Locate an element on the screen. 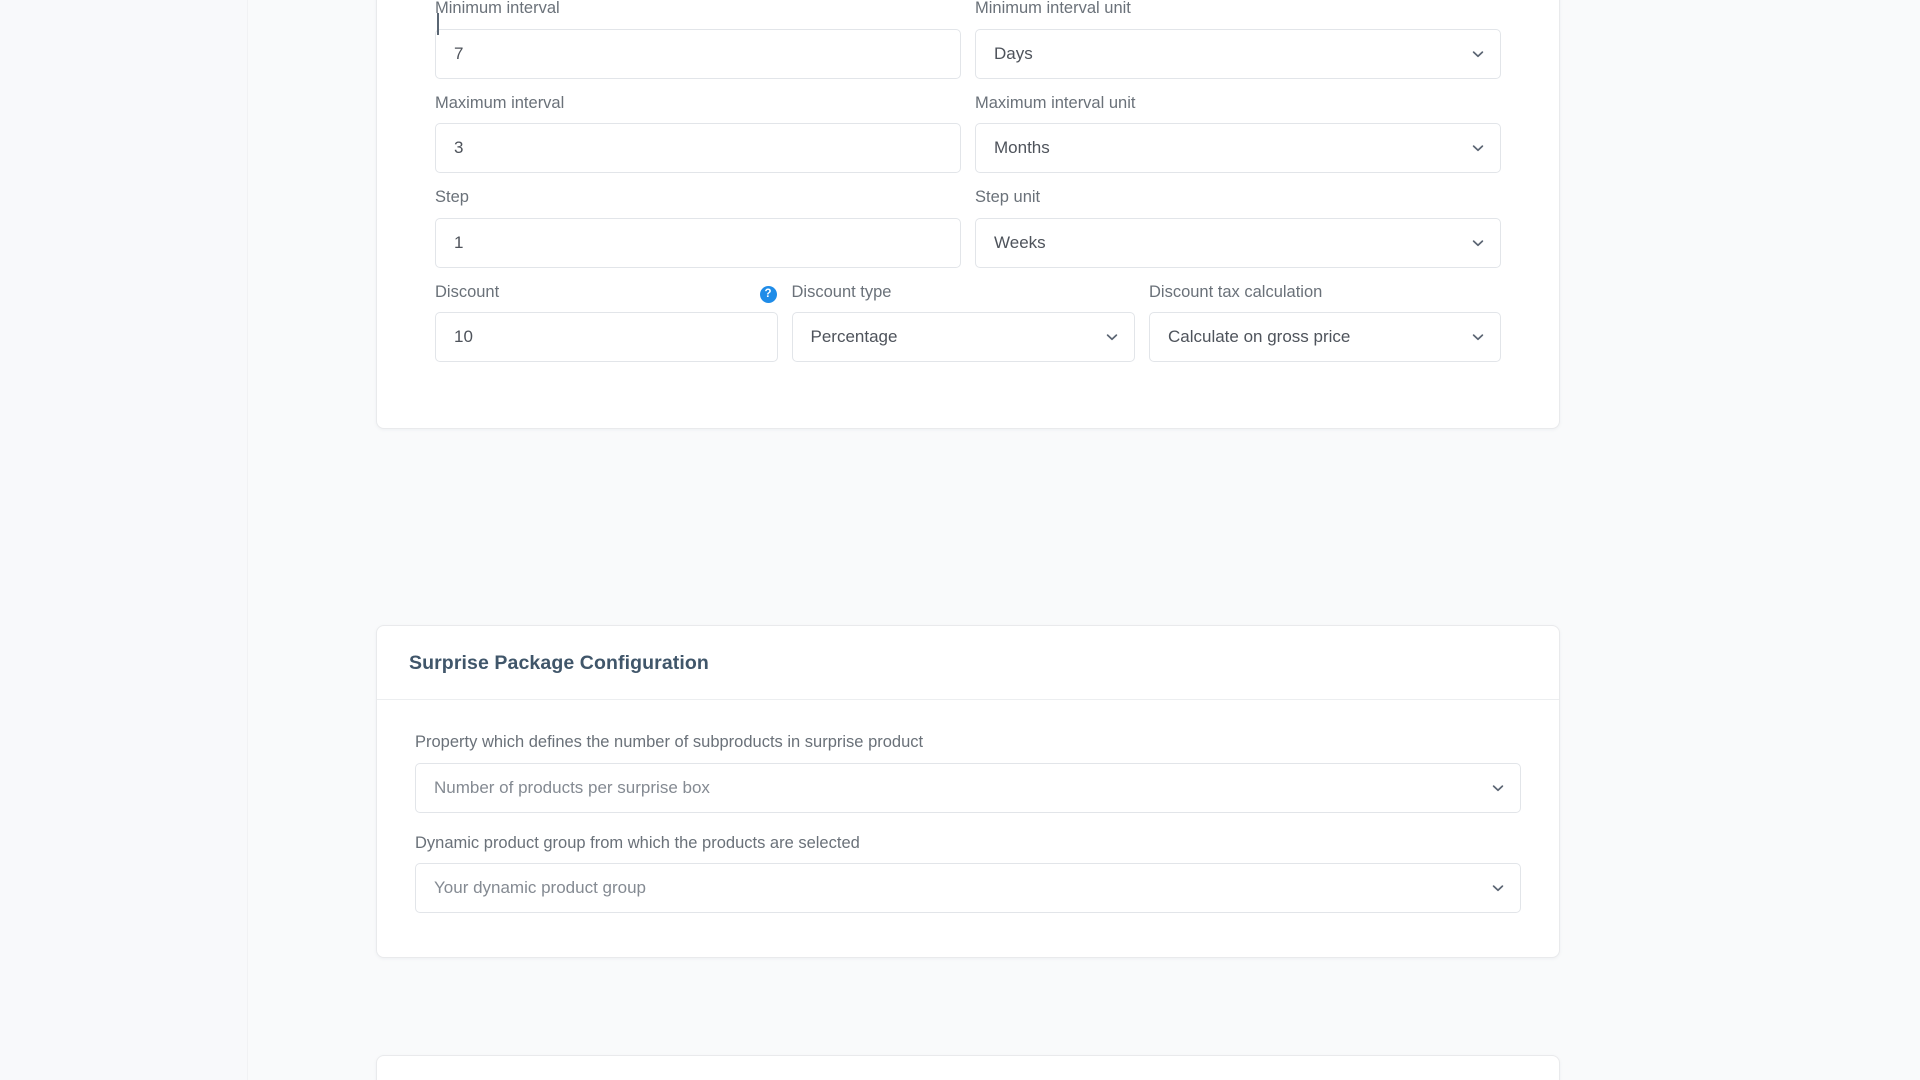 The image size is (1920, 1080). maximum-interval-unit-select-wrap: Months is located at coordinates (1238, 148).